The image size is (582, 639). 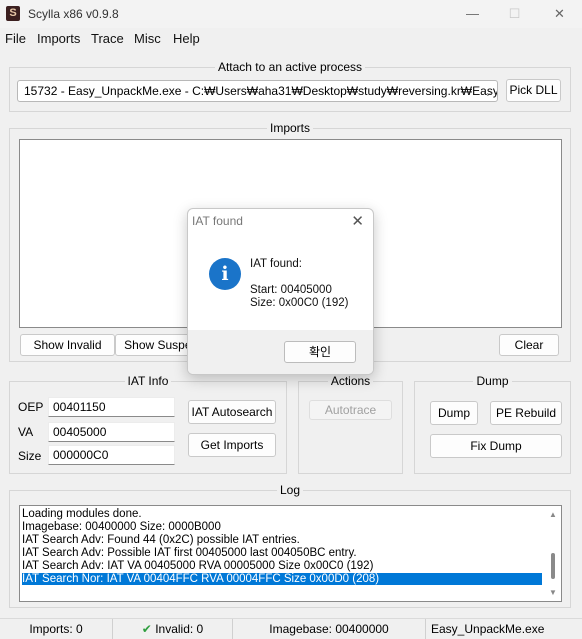 I want to click on status-imports: Imports: 0, so click(x=56, y=629).